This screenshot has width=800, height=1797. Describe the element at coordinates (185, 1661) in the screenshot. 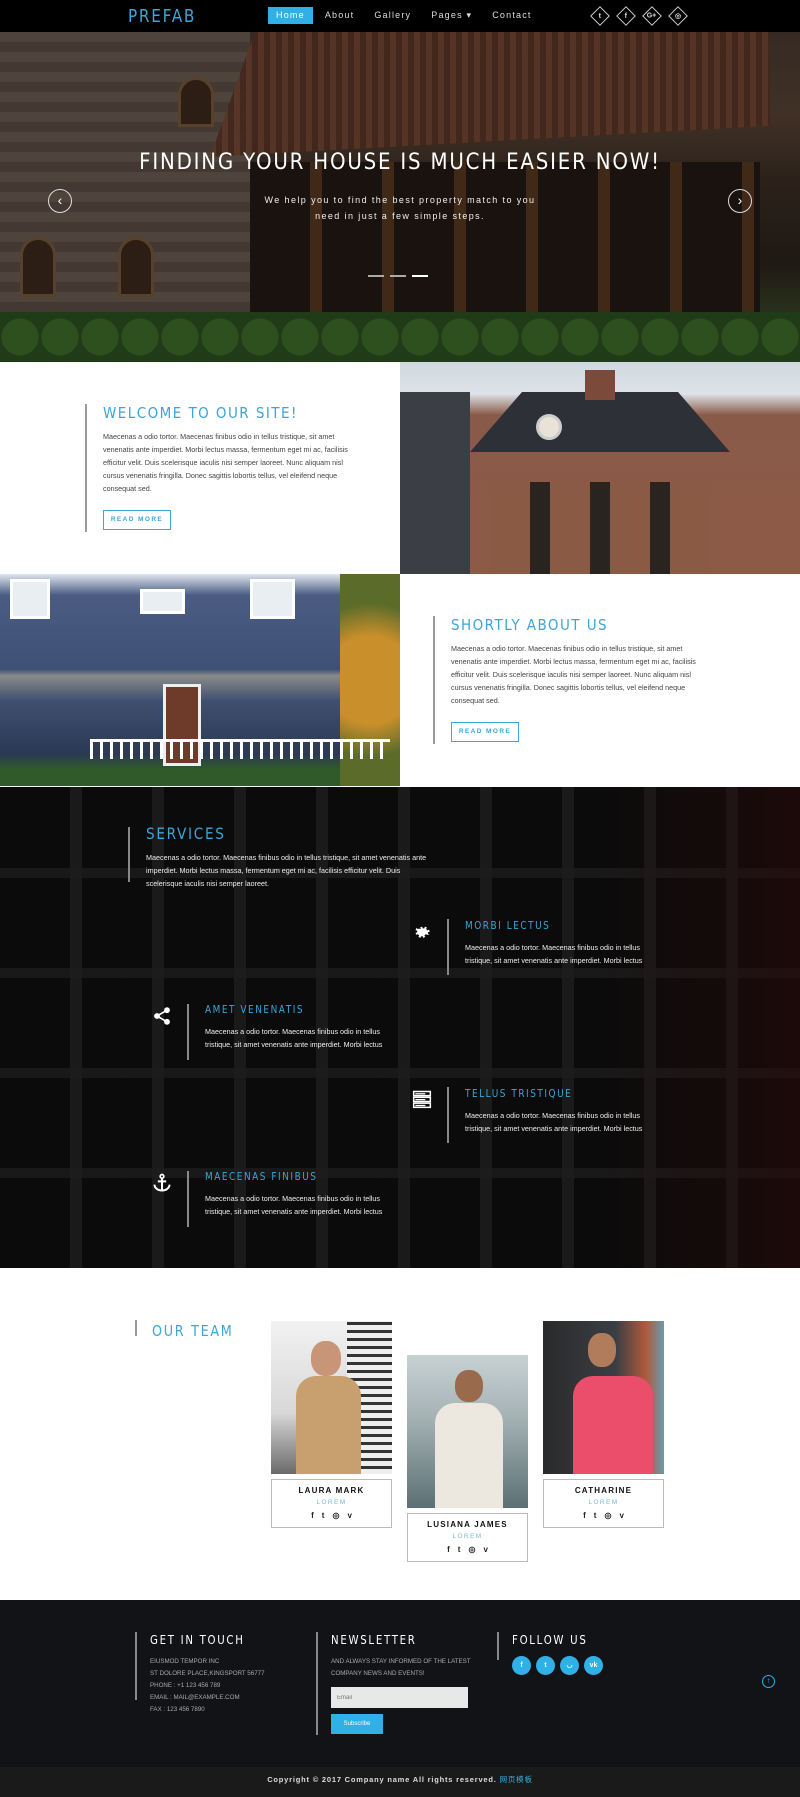

I see `contact-company: EIUSMOD TEMPOR INC` at that location.